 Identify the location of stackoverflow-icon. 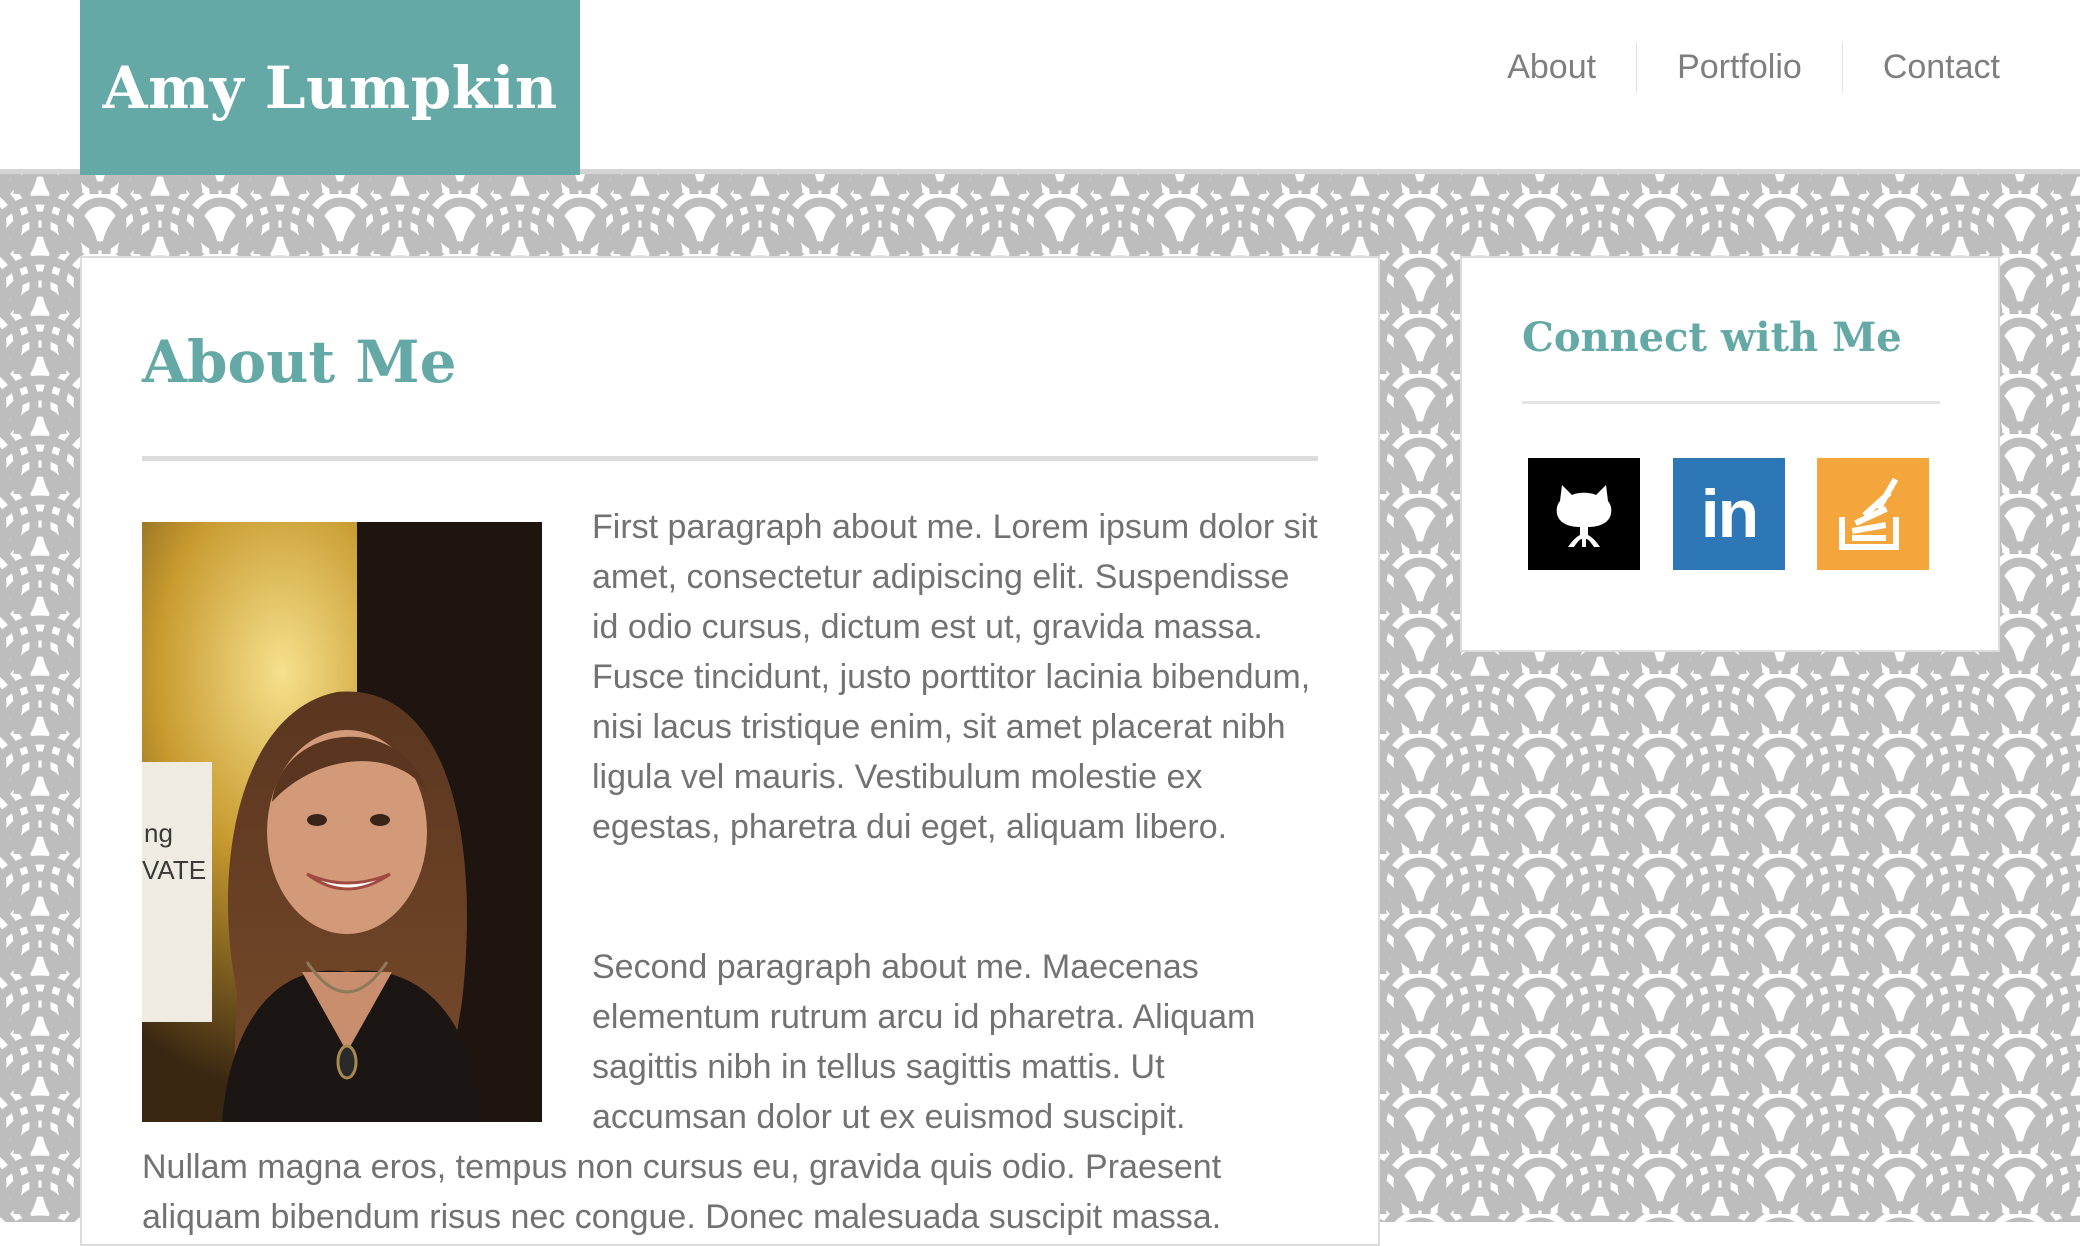
(1869, 513).